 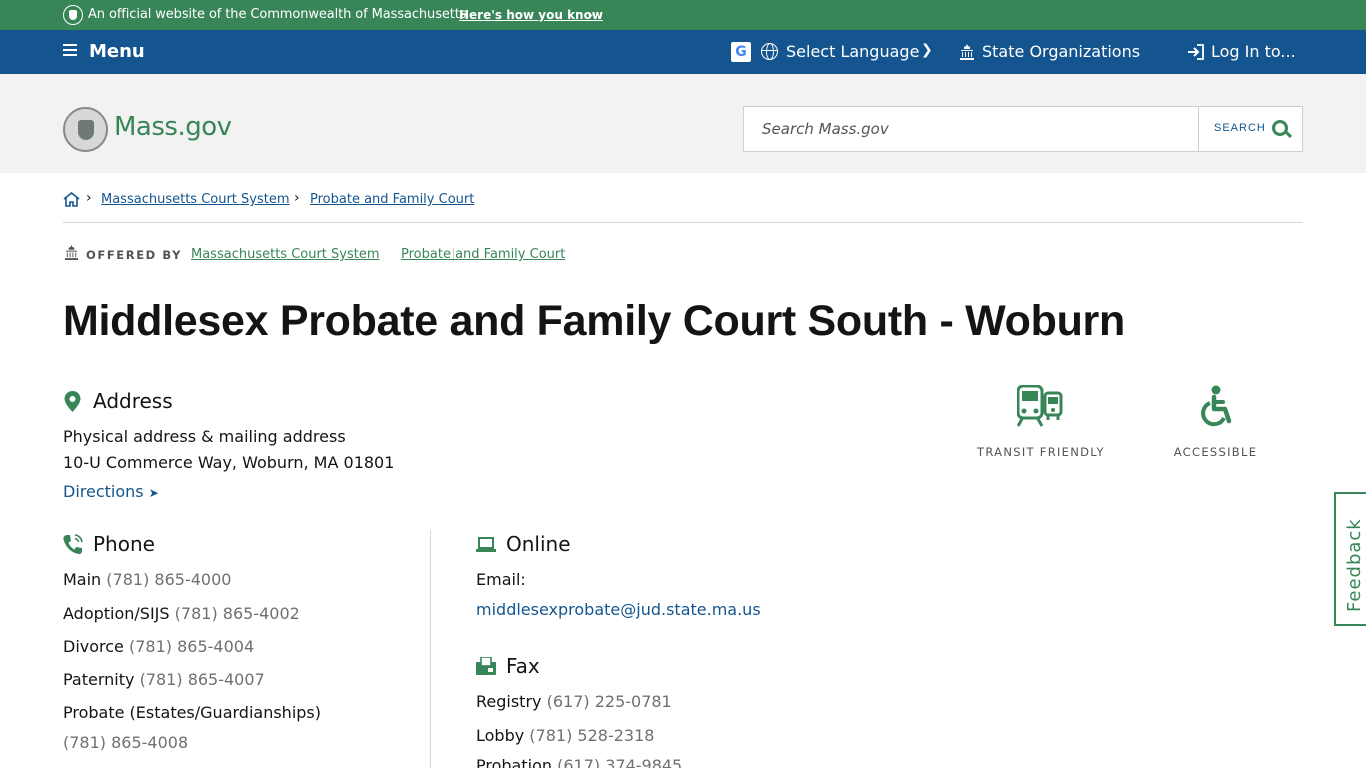 What do you see at coordinates (741, 52) in the screenshot?
I see `google-translate-icon: G` at bounding box center [741, 52].